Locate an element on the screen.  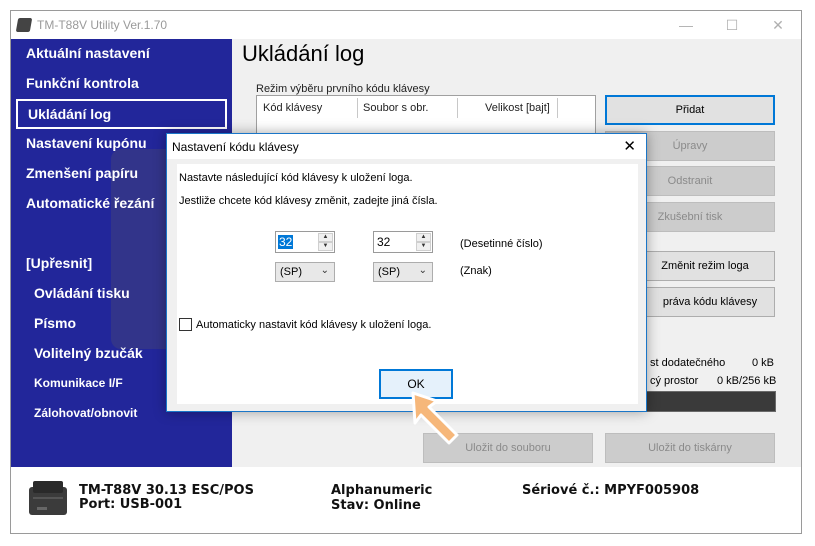
col-image-file: Soubor s obr. is located at coordinates (395, 108).